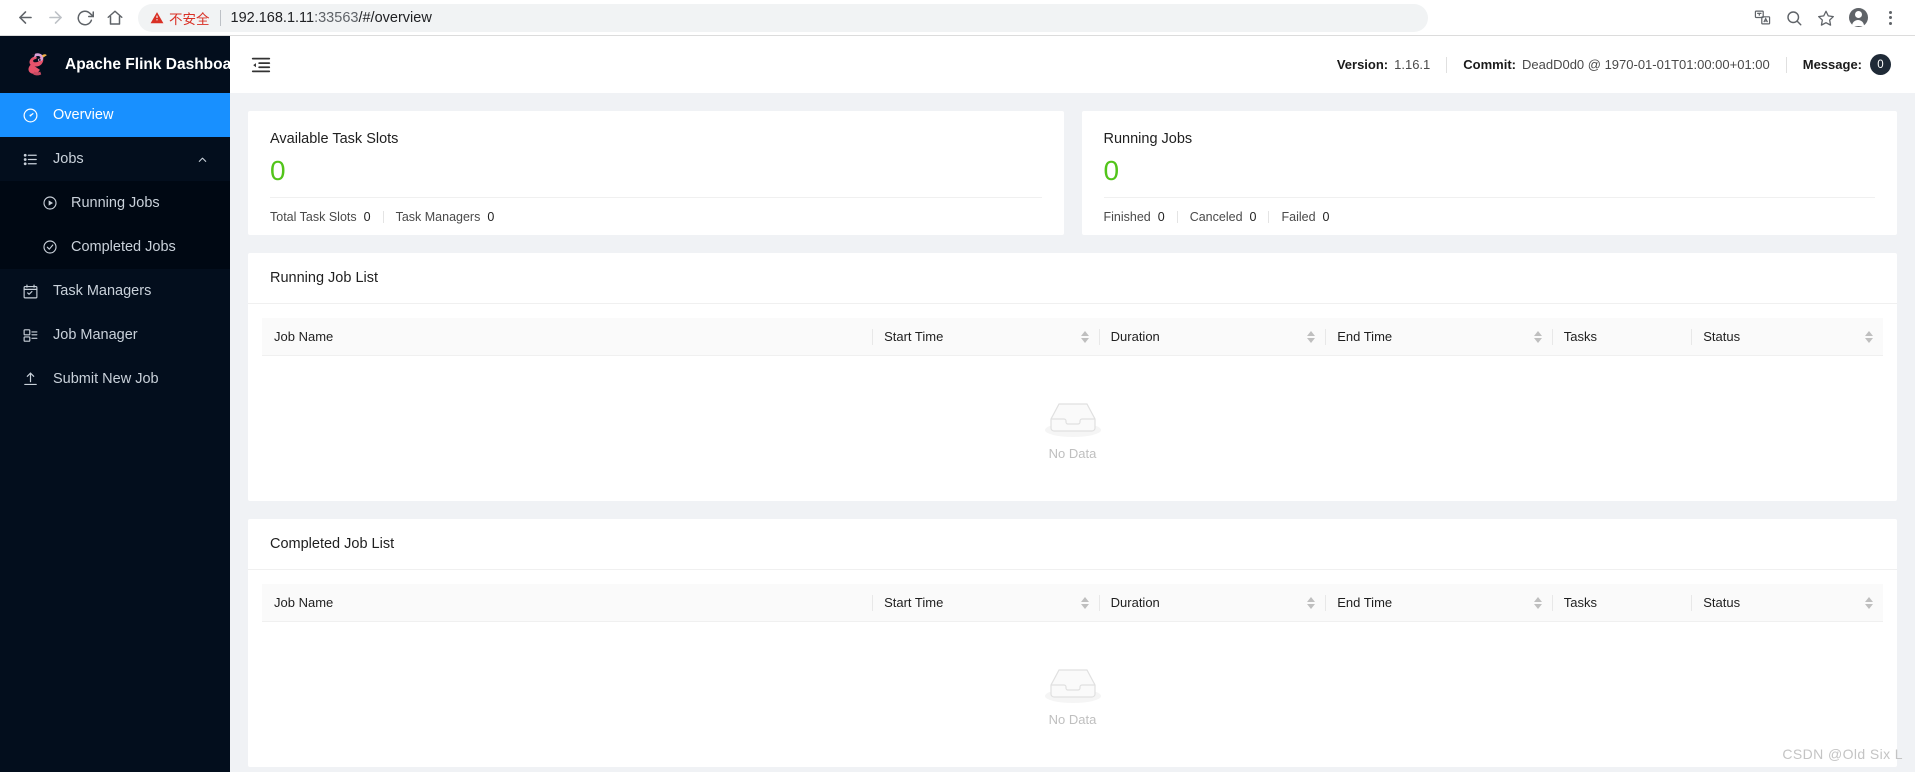  Describe the element at coordinates (1826, 18) in the screenshot. I see `bookmark-star-icon` at that location.